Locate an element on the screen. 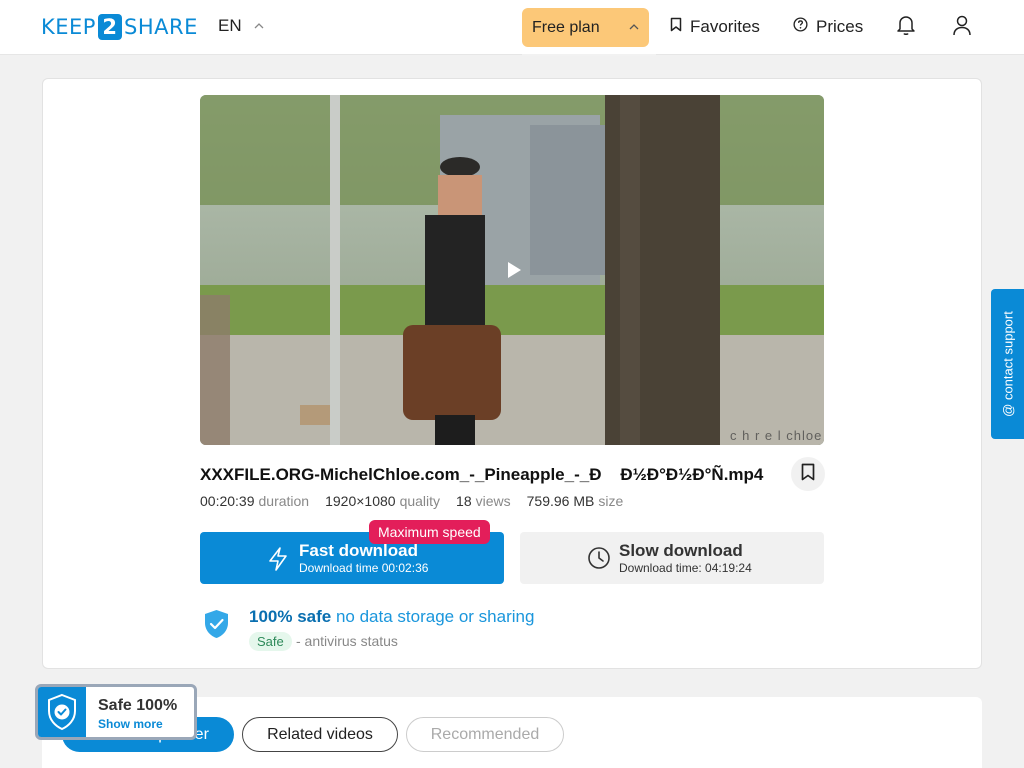 The width and height of the screenshot is (1024, 768). bookmark-button is located at coordinates (808, 474).